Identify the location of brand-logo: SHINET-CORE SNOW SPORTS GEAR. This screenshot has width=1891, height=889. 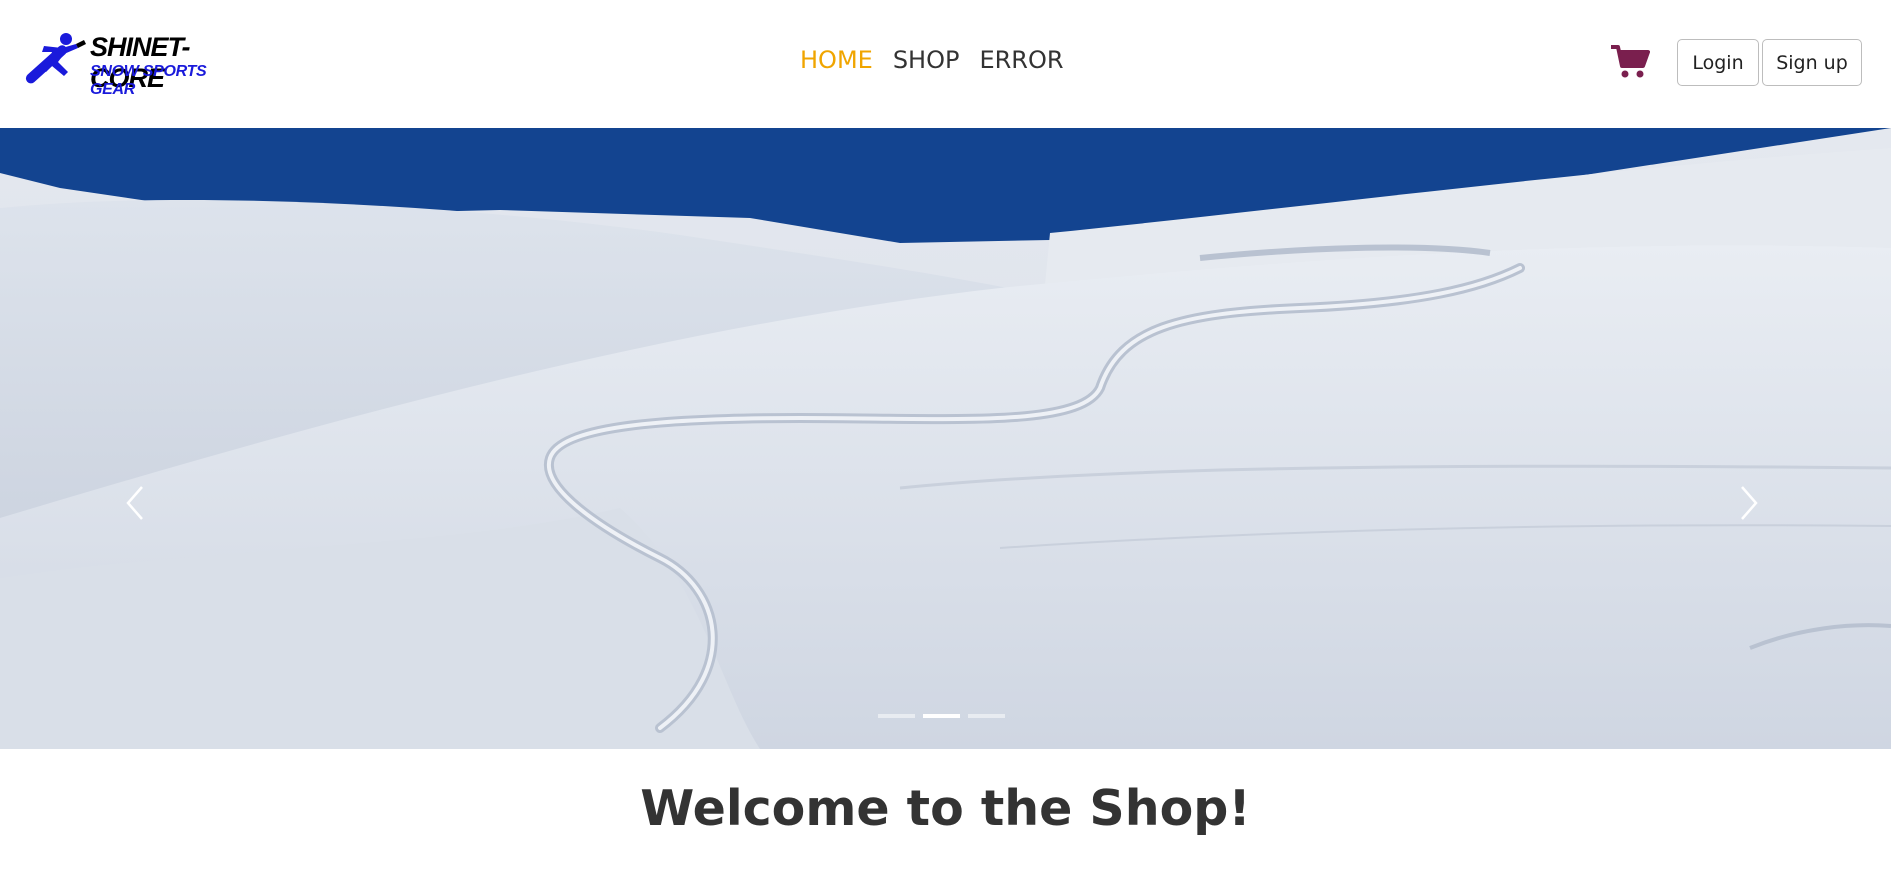
(134, 65).